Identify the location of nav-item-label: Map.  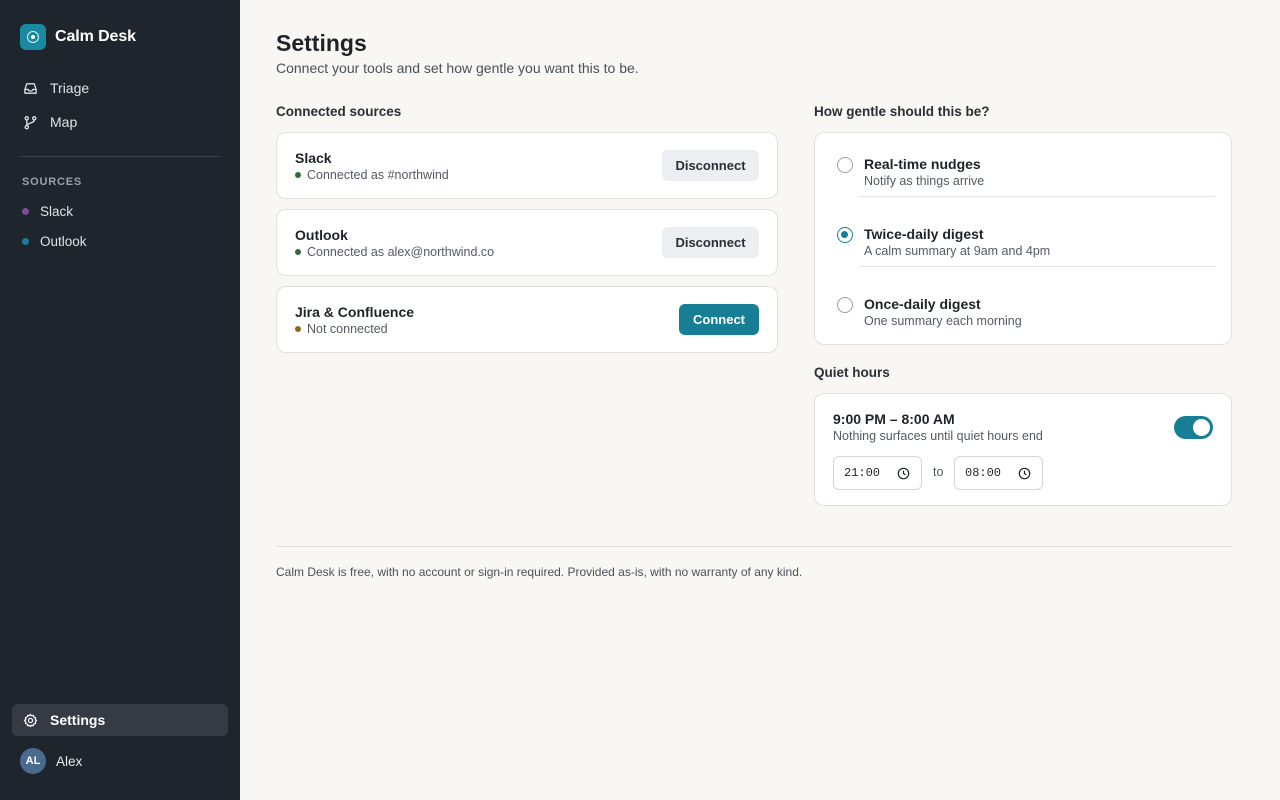
(64, 122).